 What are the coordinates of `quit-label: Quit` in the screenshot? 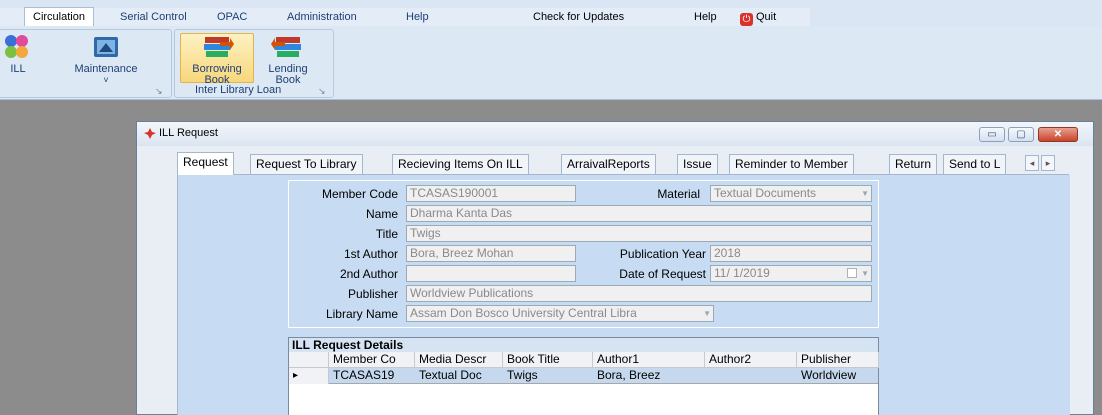 It's located at (766, 17).